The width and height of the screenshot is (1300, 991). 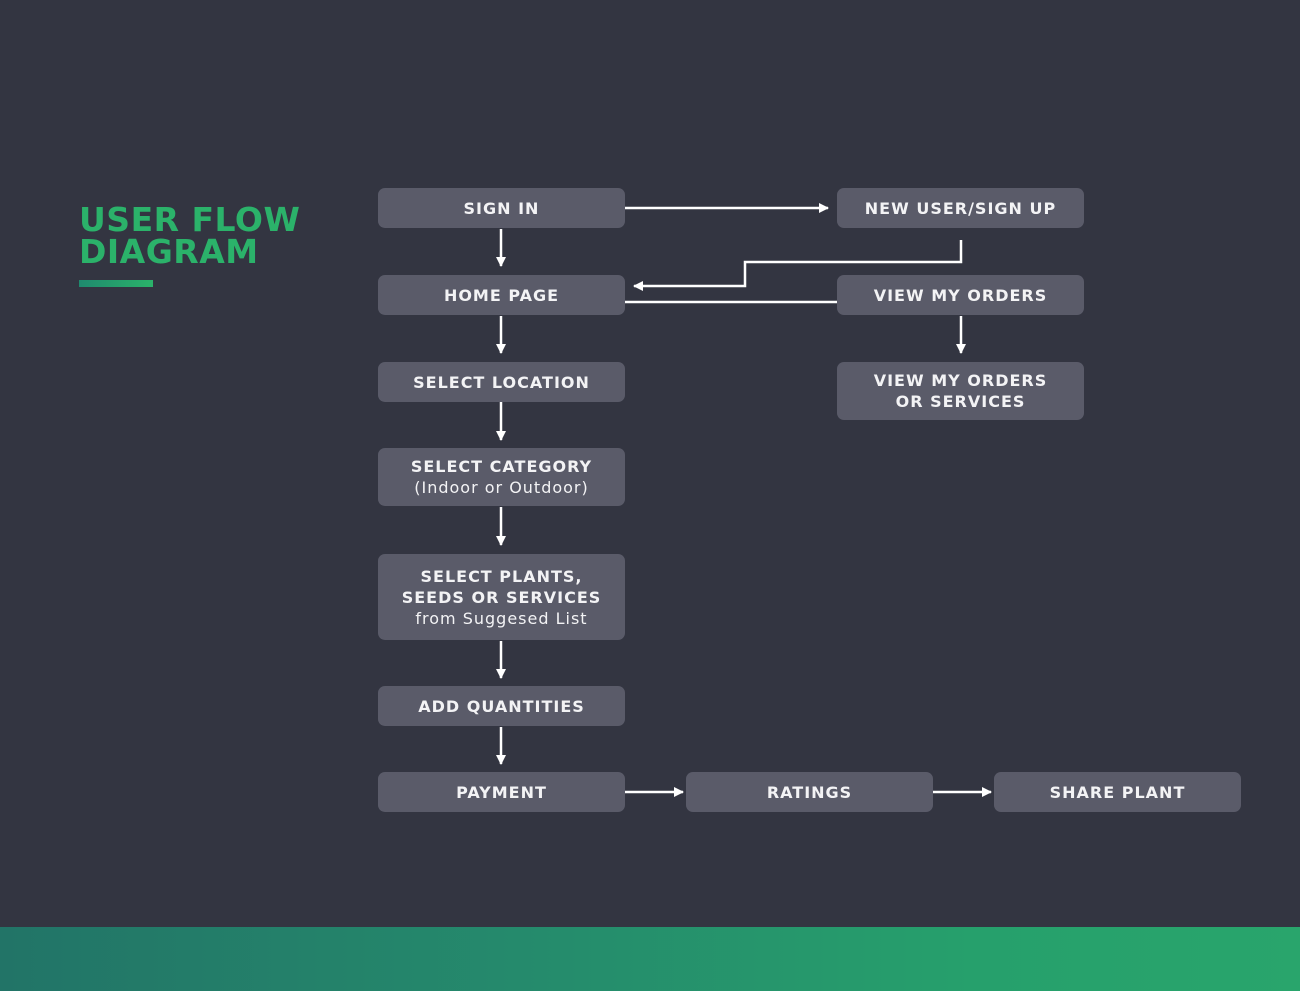 What do you see at coordinates (501, 618) in the screenshot?
I see `node-sublabel: from Suggesed List` at bounding box center [501, 618].